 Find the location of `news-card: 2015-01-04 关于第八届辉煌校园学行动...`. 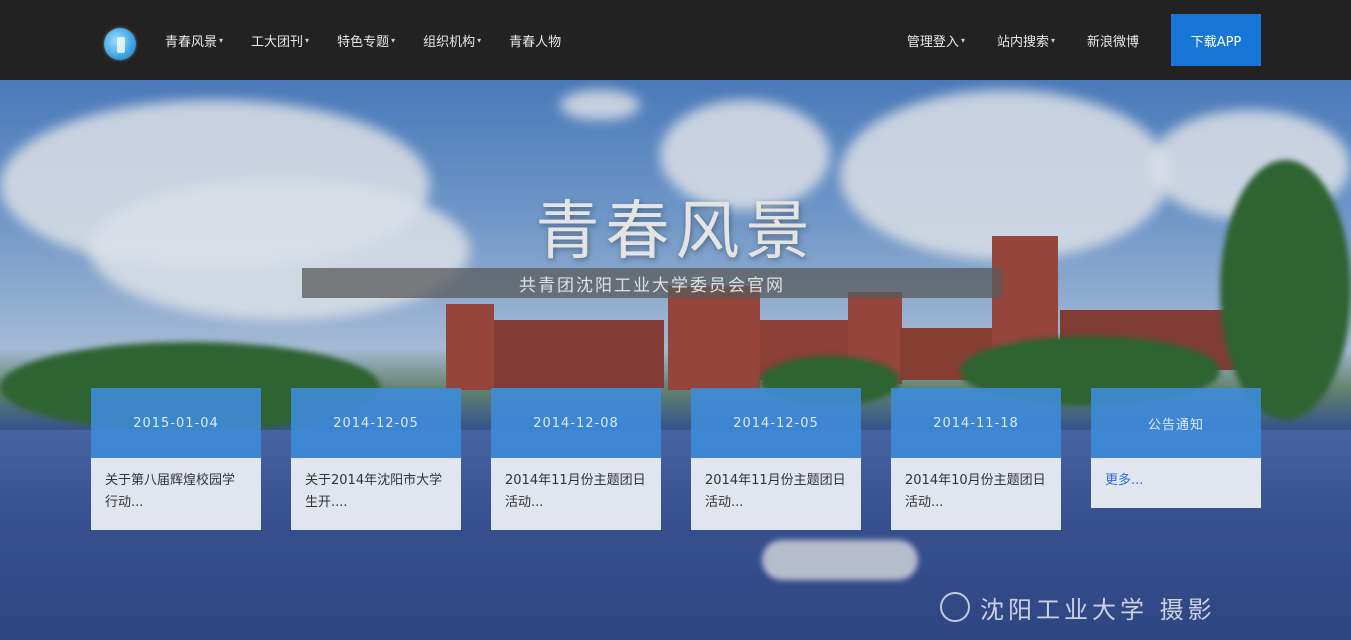

news-card: 2015-01-04 关于第八届辉煌校园学行动... is located at coordinates (176, 459).